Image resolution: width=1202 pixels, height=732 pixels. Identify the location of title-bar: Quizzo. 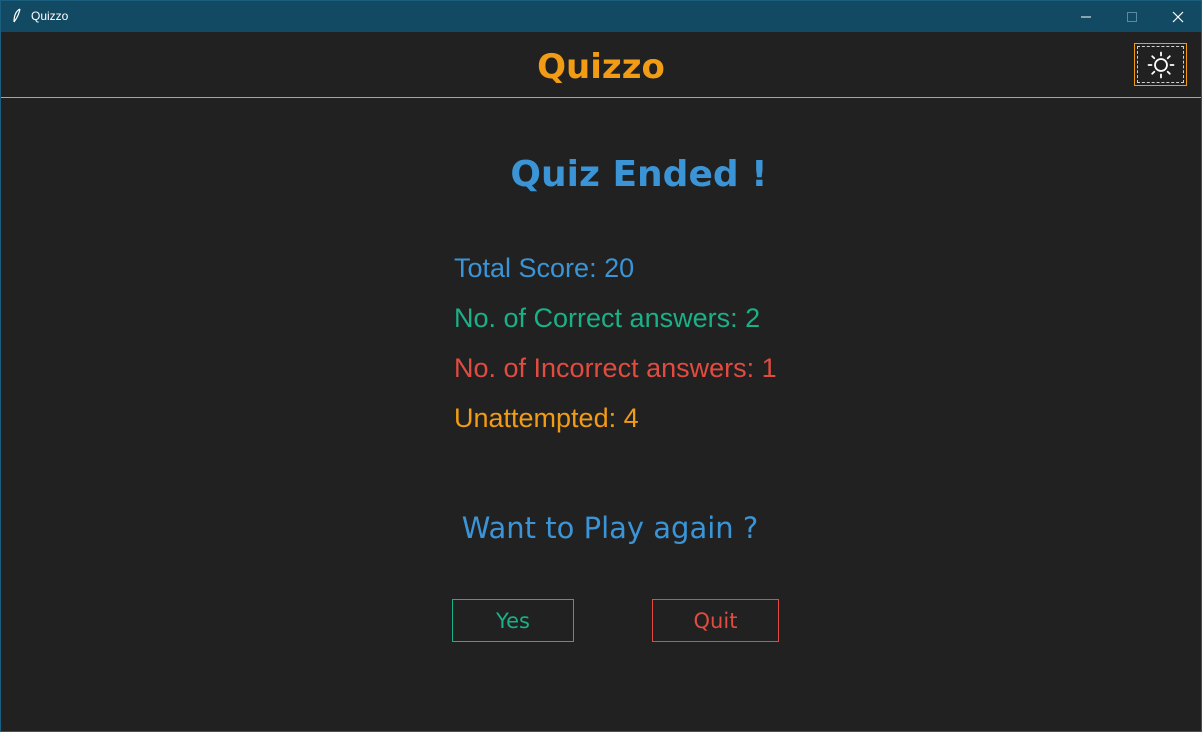
(601, 16).